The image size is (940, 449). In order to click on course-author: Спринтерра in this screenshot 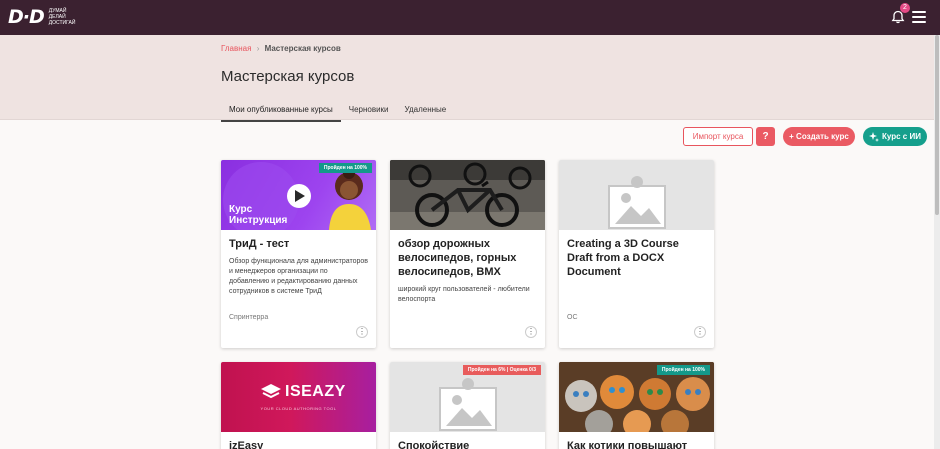, I will do `click(249, 317)`.